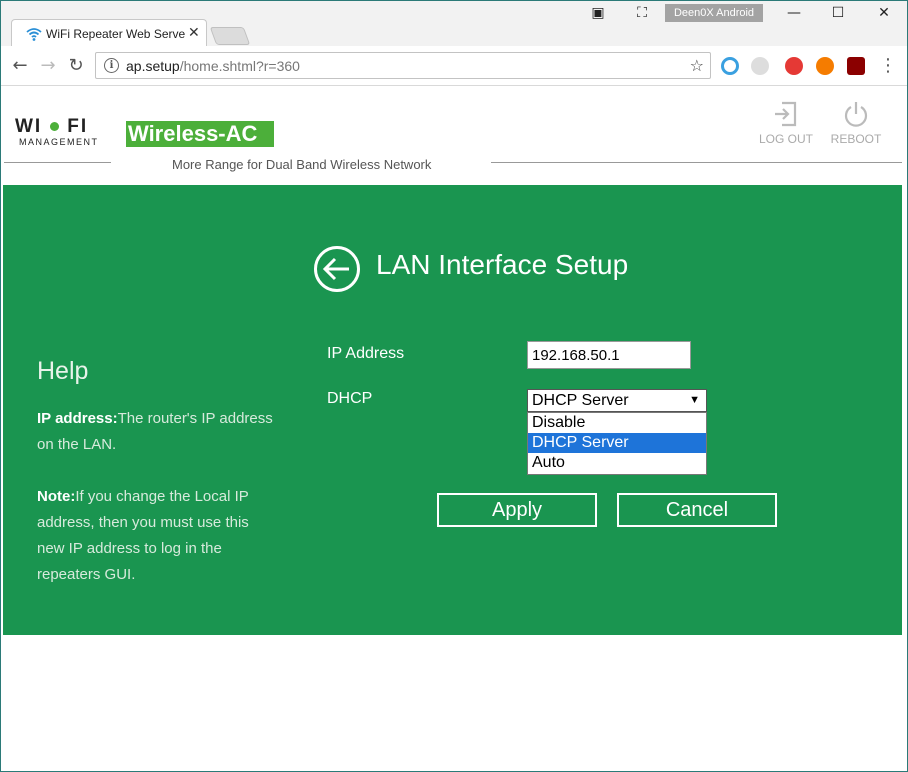  What do you see at coordinates (696, 162) in the screenshot?
I see `header-divider-right` at bounding box center [696, 162].